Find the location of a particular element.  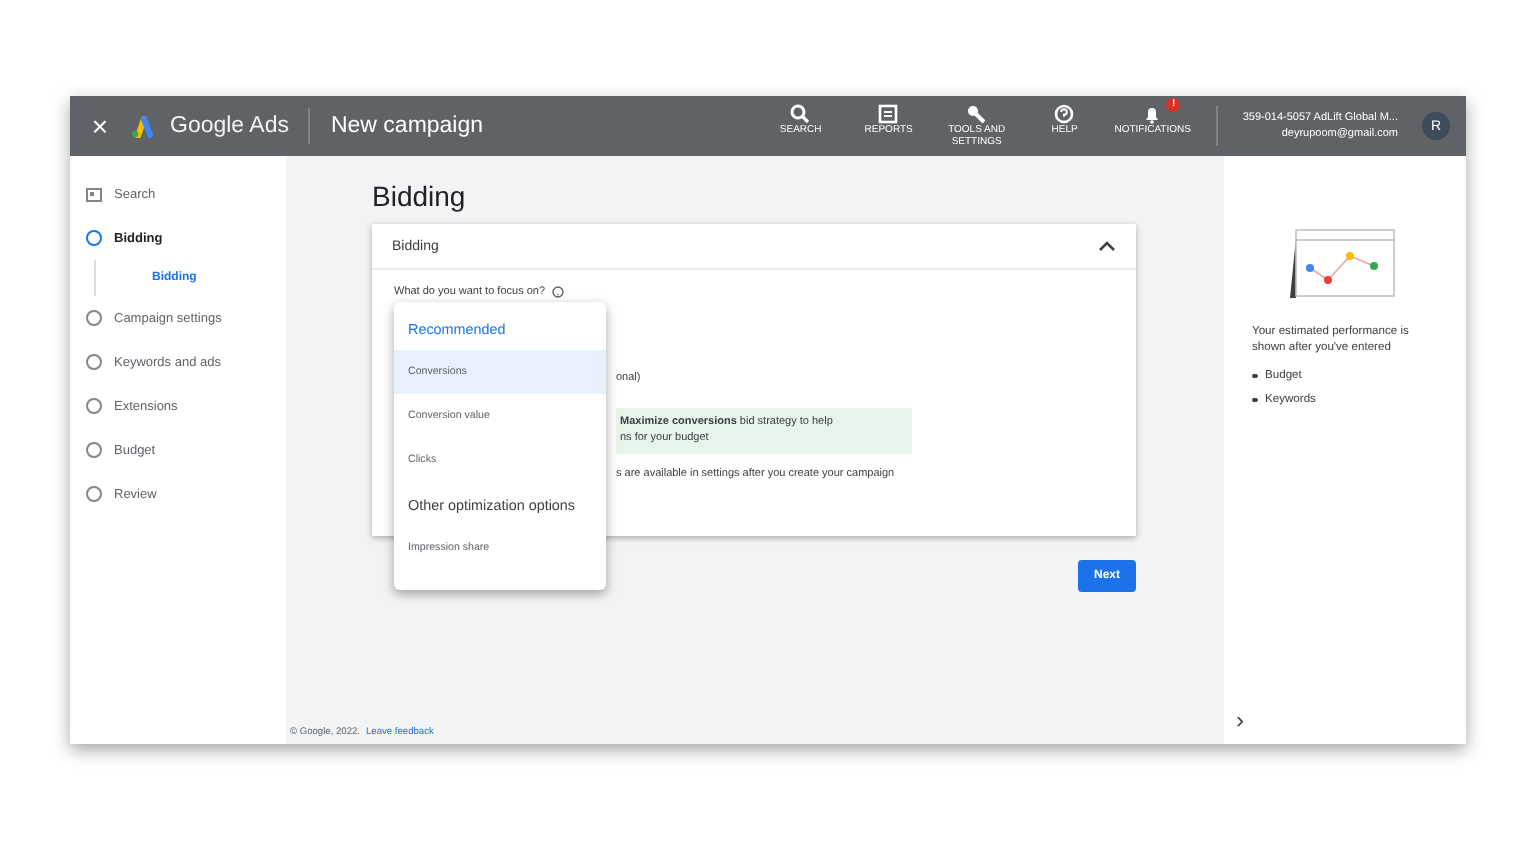

page-heading: Bidding is located at coordinates (420, 196).